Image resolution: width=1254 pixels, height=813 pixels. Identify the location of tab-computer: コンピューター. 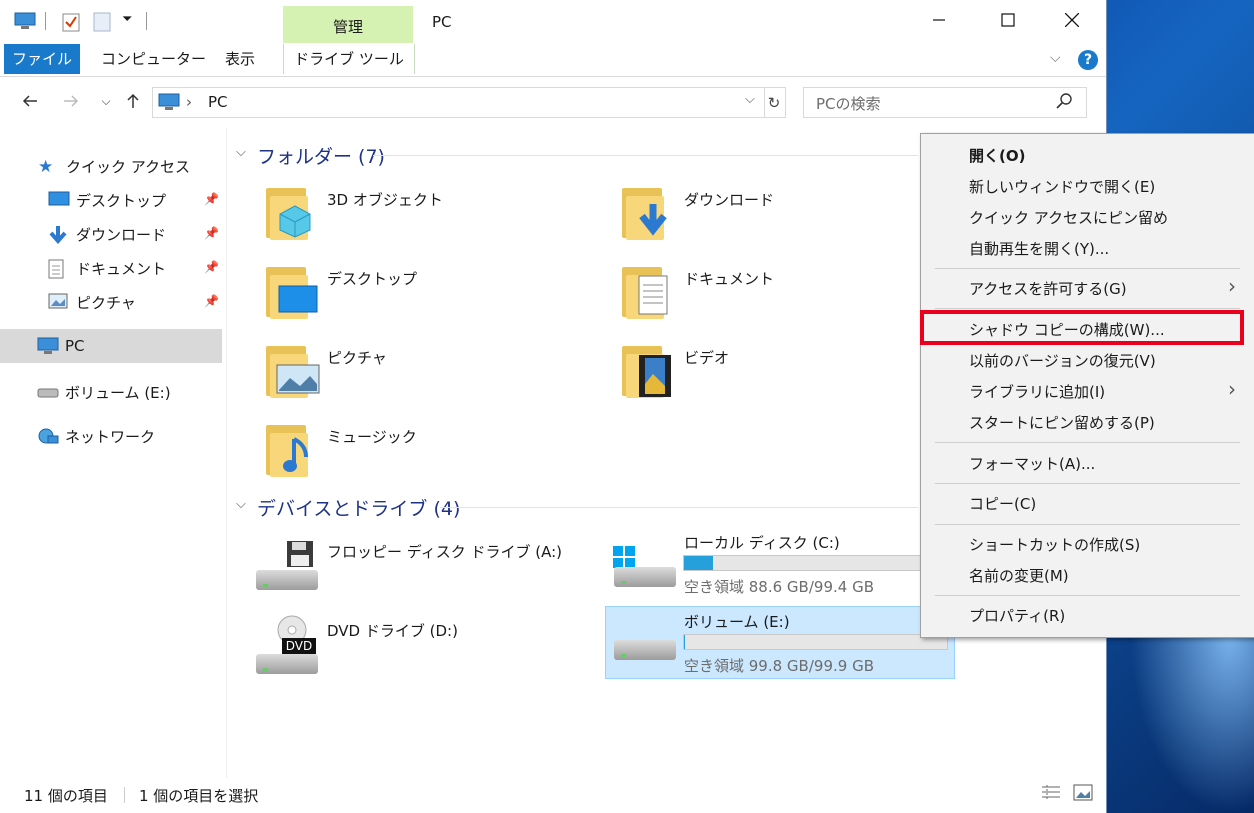
(153, 59).